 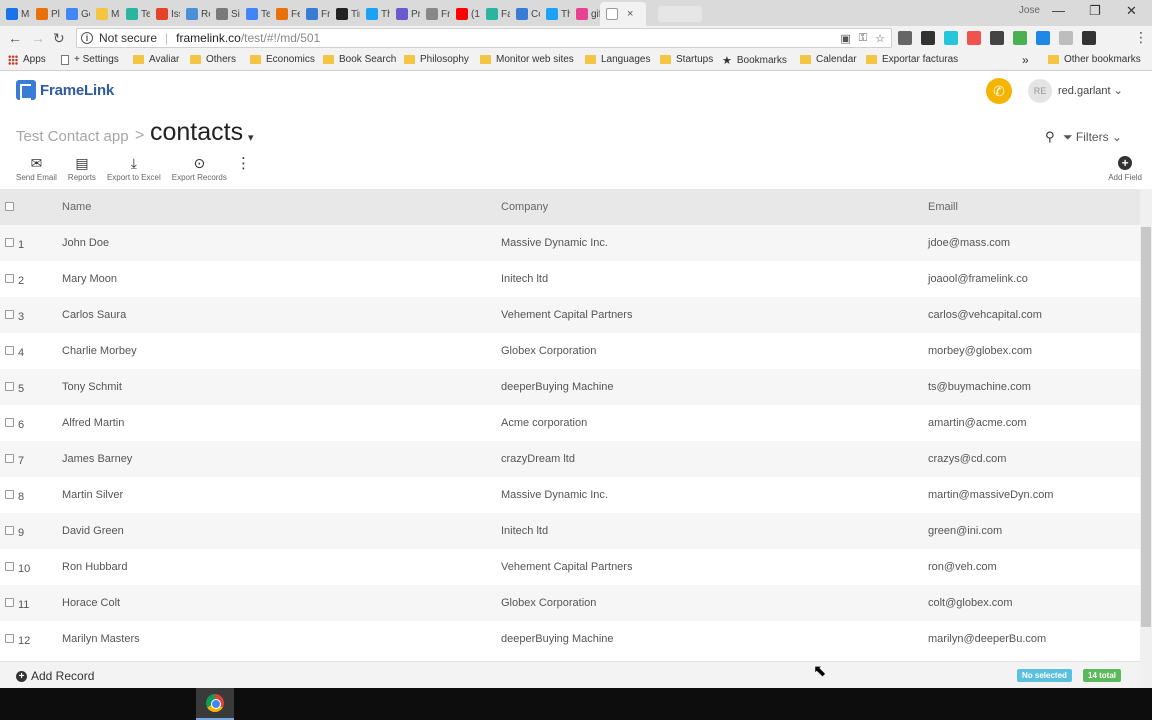 What do you see at coordinates (967, 459) in the screenshot?
I see `cell-email: crazys@cd.com` at bounding box center [967, 459].